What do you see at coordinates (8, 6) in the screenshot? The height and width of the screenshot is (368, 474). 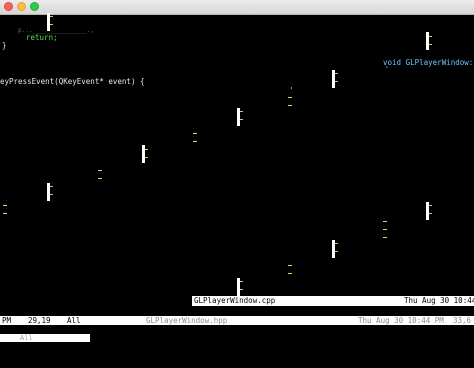 I see `close-window-button` at bounding box center [8, 6].